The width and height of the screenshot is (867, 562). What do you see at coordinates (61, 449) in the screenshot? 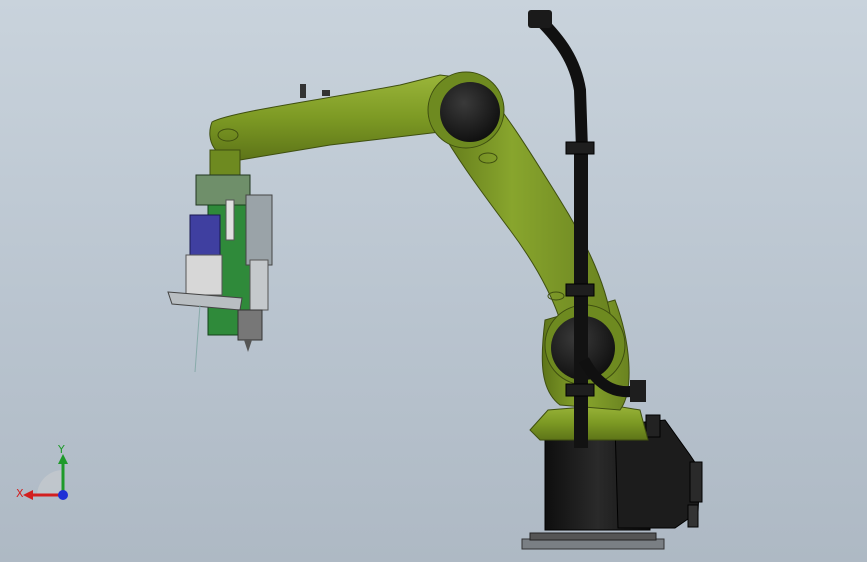
I see `y-axis-label: Y` at bounding box center [61, 449].